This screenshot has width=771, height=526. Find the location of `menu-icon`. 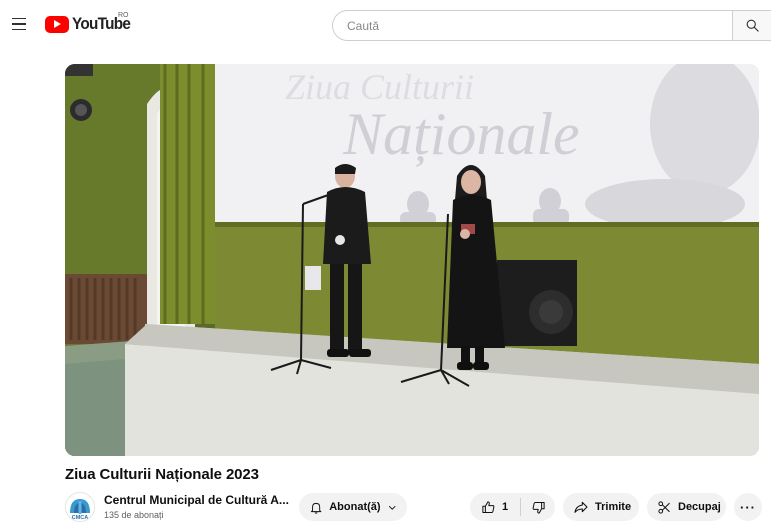

menu-icon is located at coordinates (19, 24).